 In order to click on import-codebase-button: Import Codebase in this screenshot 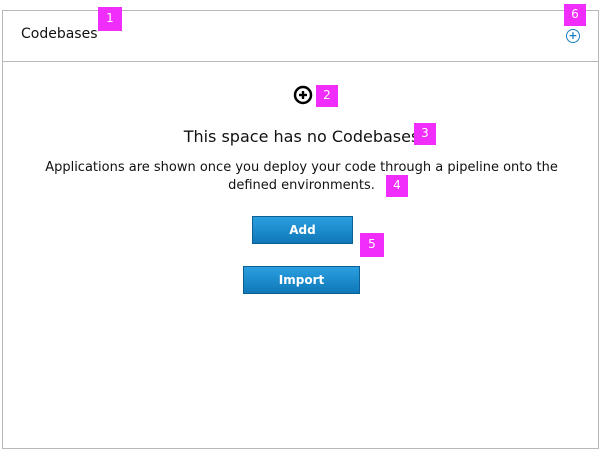, I will do `click(301, 289)`.